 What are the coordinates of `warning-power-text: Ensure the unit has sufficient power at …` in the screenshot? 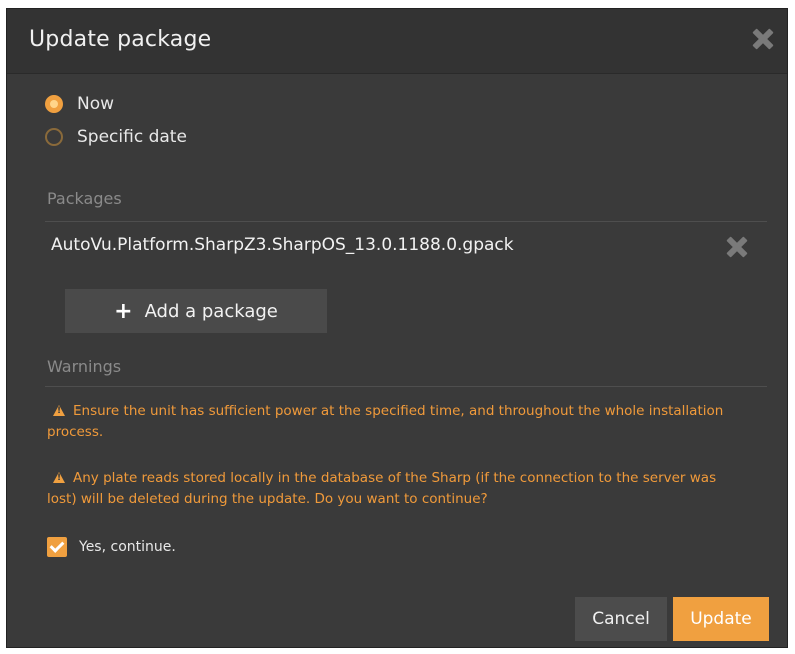 It's located at (385, 421).